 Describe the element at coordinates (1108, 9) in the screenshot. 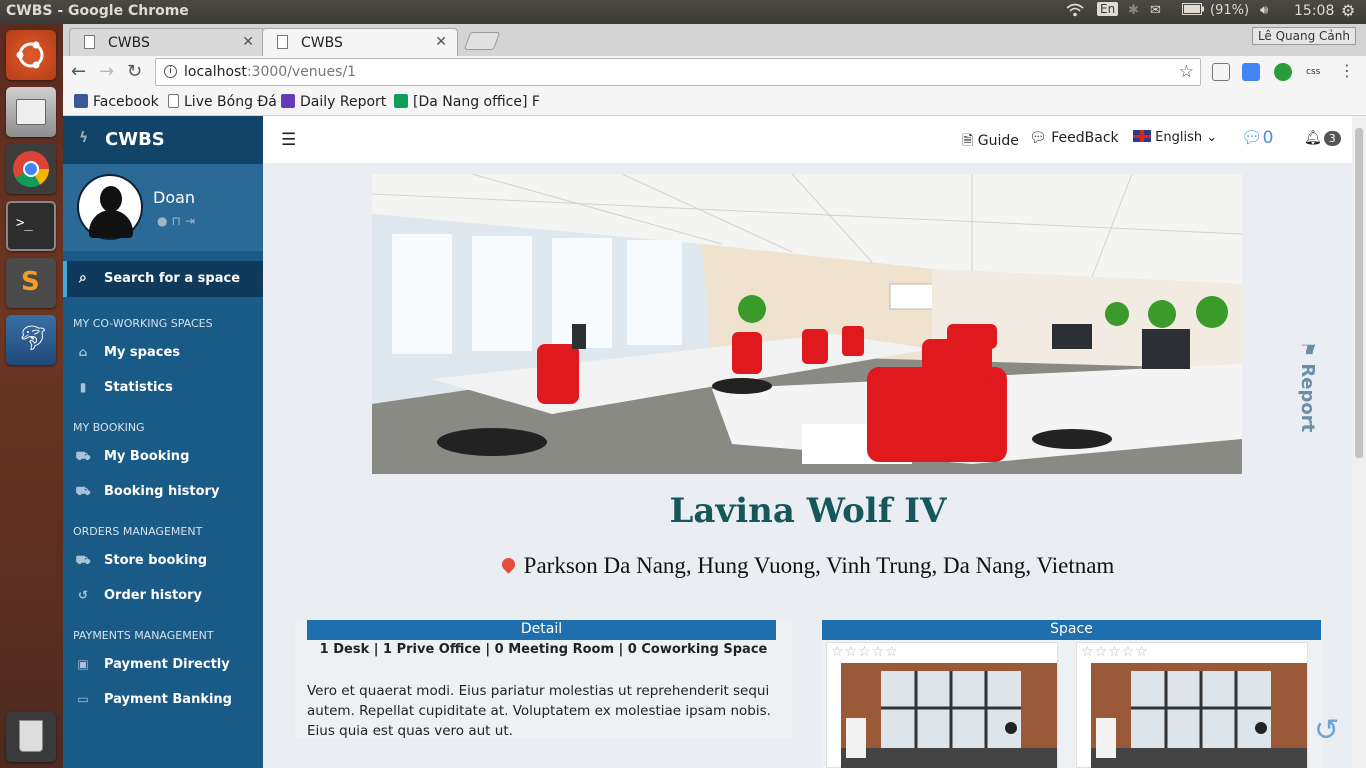

I see `keyboard-indicator: En` at that location.